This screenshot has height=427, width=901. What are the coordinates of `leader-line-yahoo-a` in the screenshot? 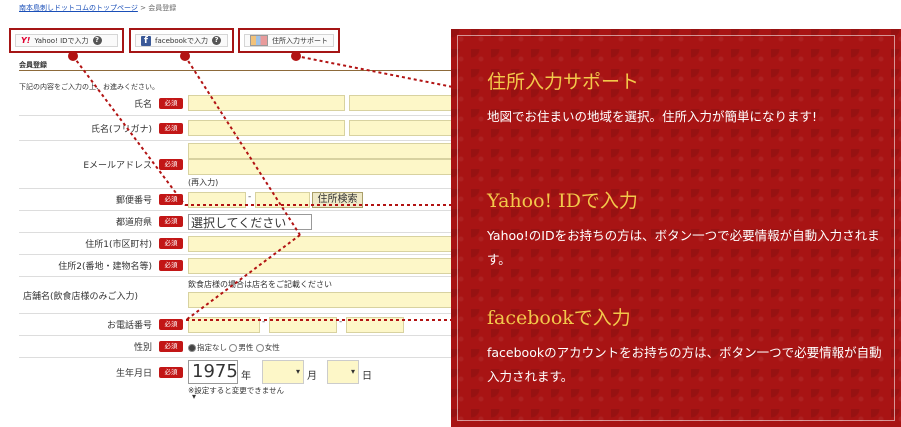 It's located at (129, 130).